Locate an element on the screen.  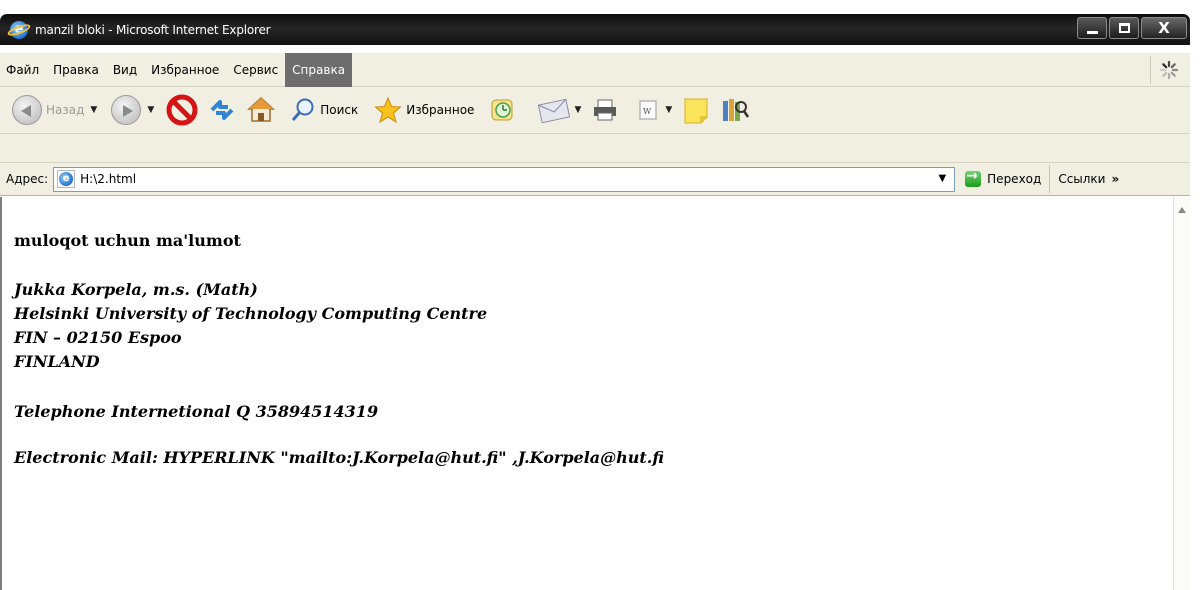
links-button: Ссылки is located at coordinates (1081, 179).